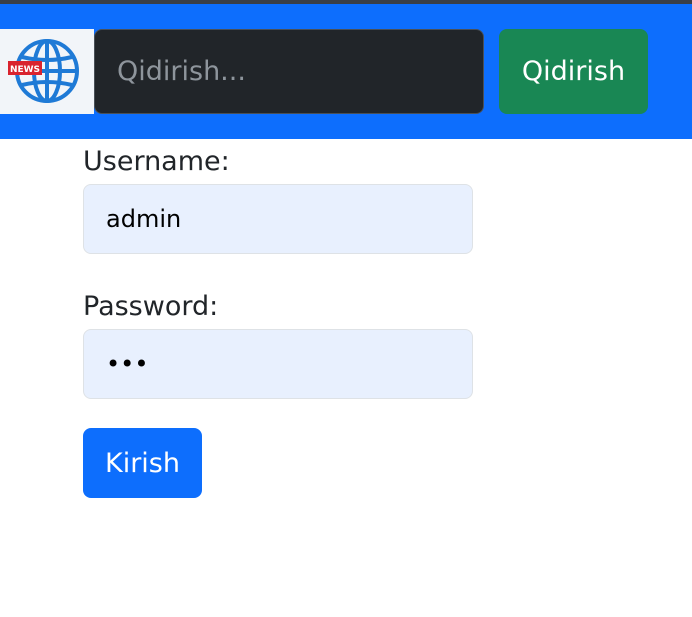 Image resolution: width=692 pixels, height=617 pixels. What do you see at coordinates (573, 71) in the screenshot?
I see `search-button: Qidirish` at bounding box center [573, 71].